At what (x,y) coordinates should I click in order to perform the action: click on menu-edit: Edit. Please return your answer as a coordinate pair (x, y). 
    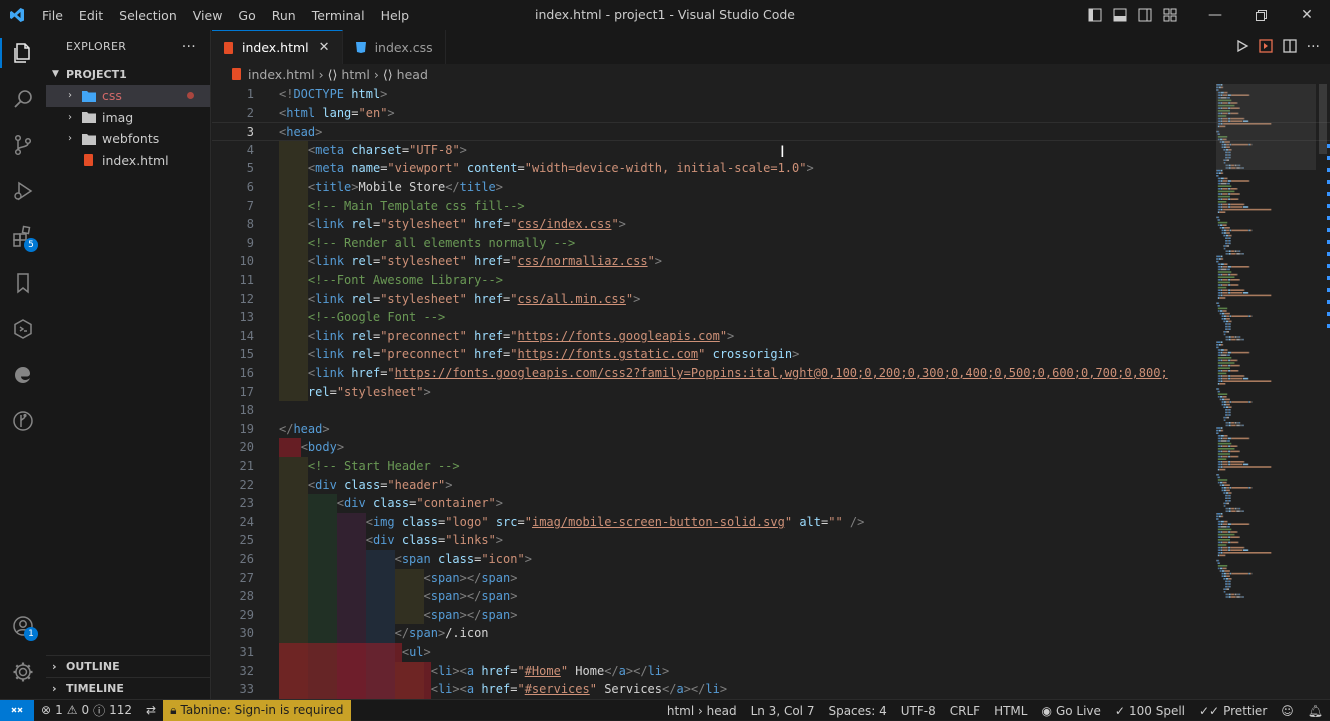
    Looking at the image, I should click on (91, 15).